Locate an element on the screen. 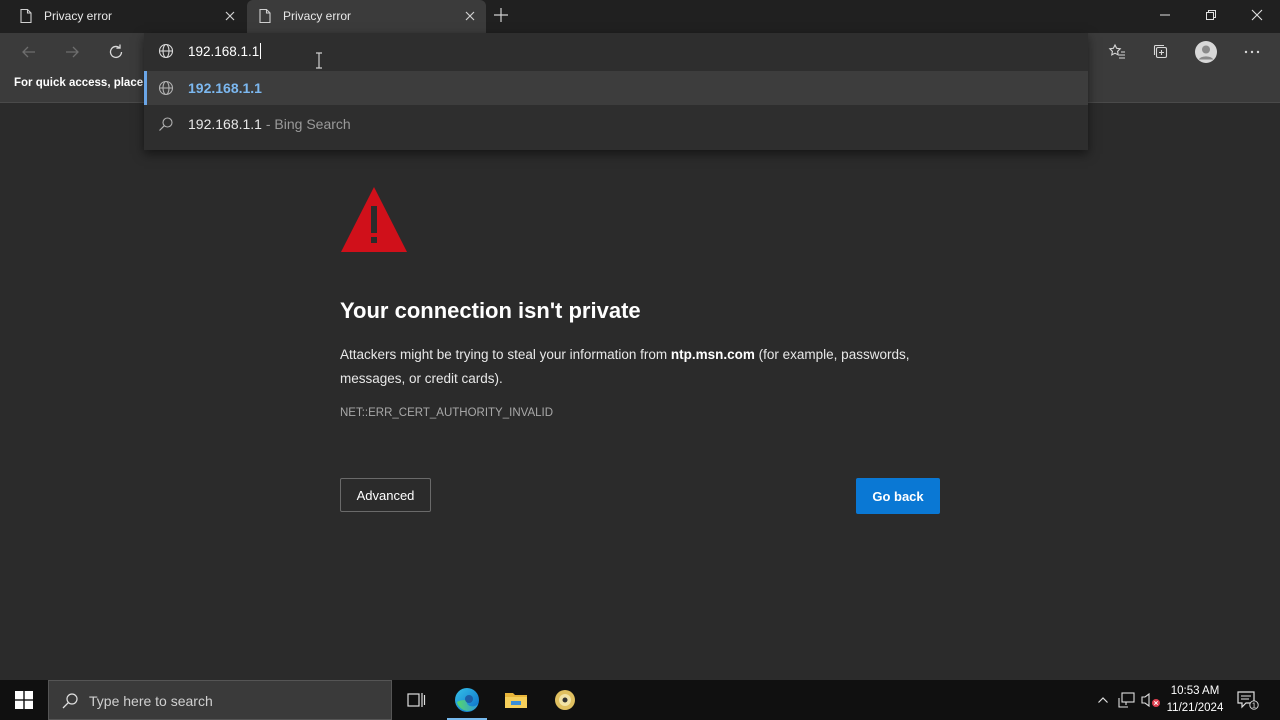 Image resolution: width=1280 pixels, height=720 pixels. taskbar-search-box: Type here to search is located at coordinates (220, 700).